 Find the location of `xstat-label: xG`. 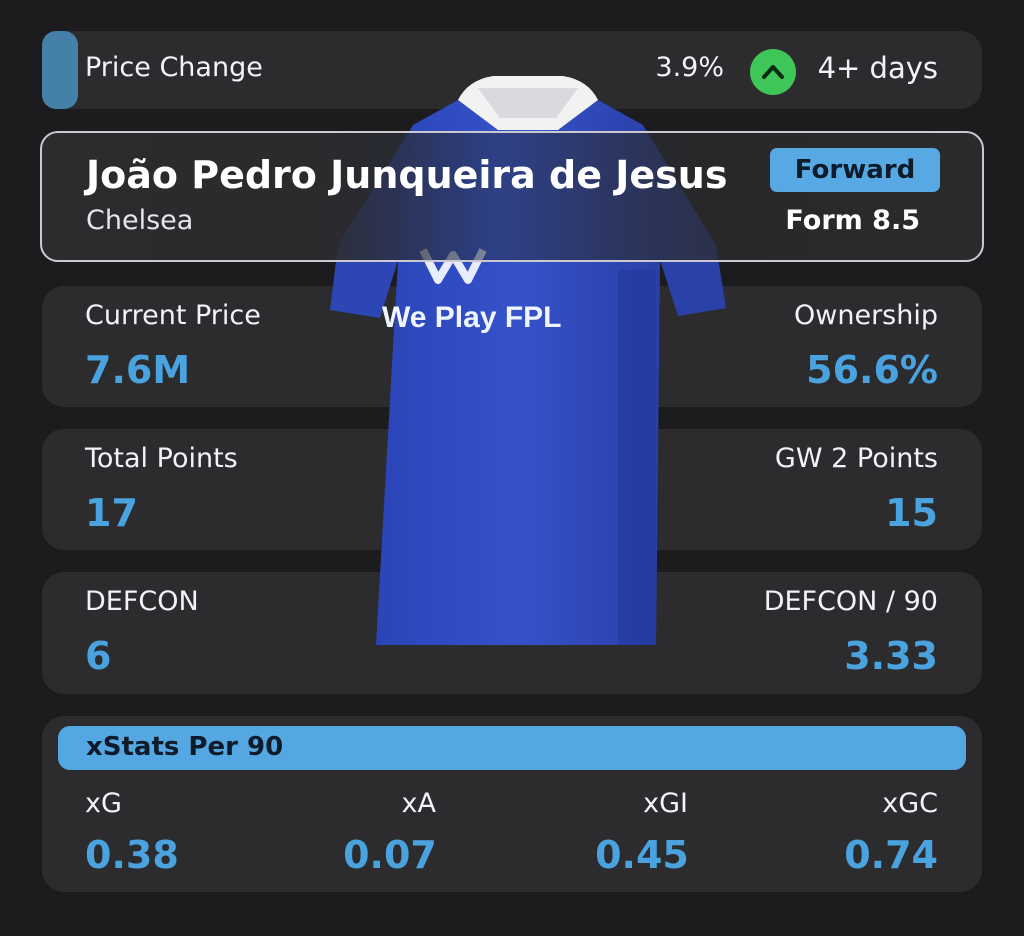

xstat-label: xG is located at coordinates (103, 803).